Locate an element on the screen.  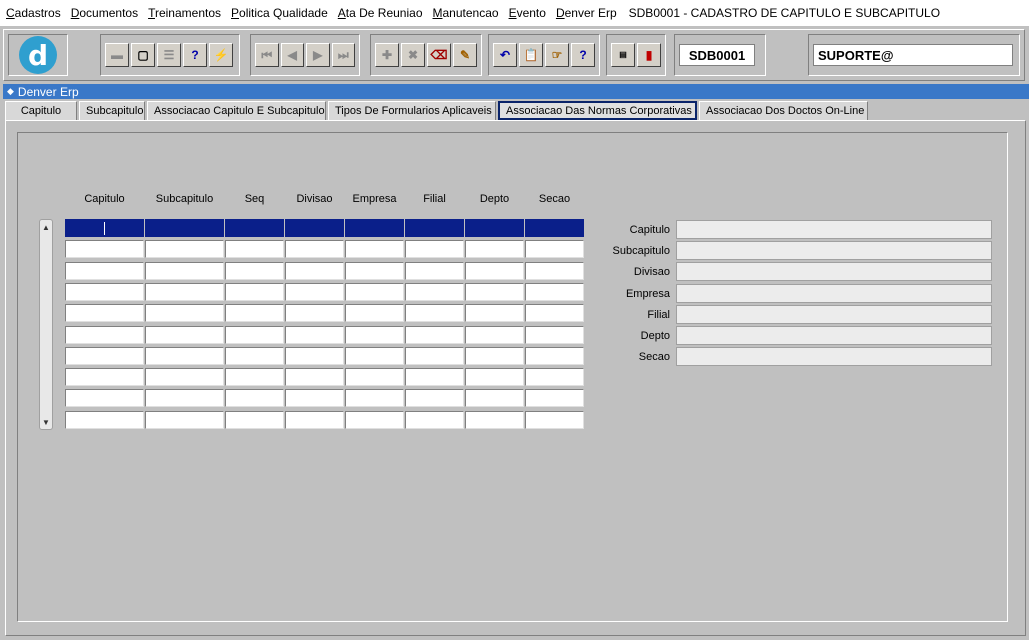
previous-record-icon: ◀ is located at coordinates (292, 55).